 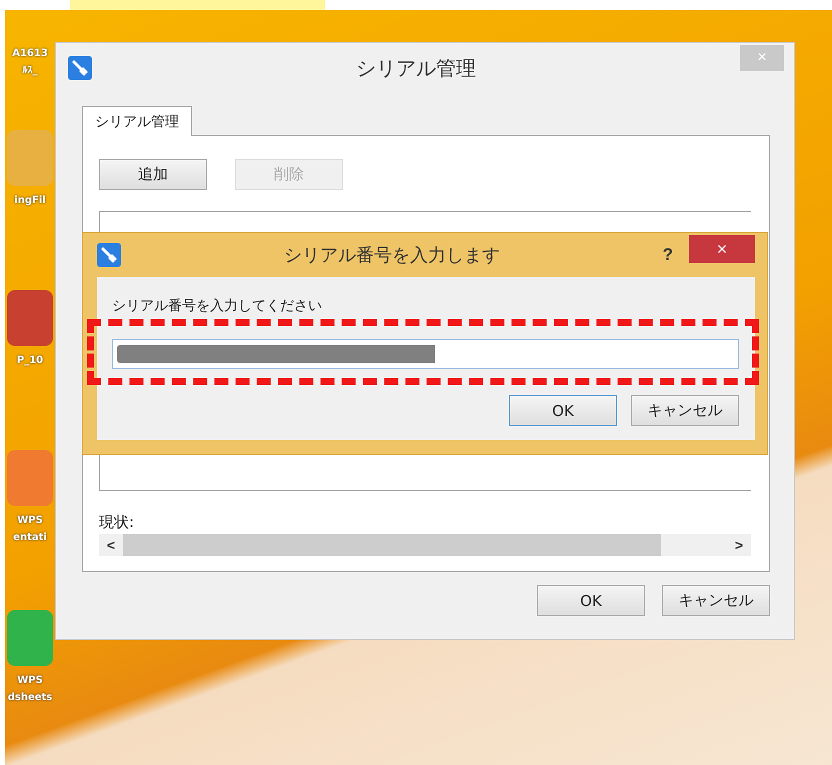 What do you see at coordinates (739, 545) in the screenshot?
I see `scroll-right-button: >` at bounding box center [739, 545].